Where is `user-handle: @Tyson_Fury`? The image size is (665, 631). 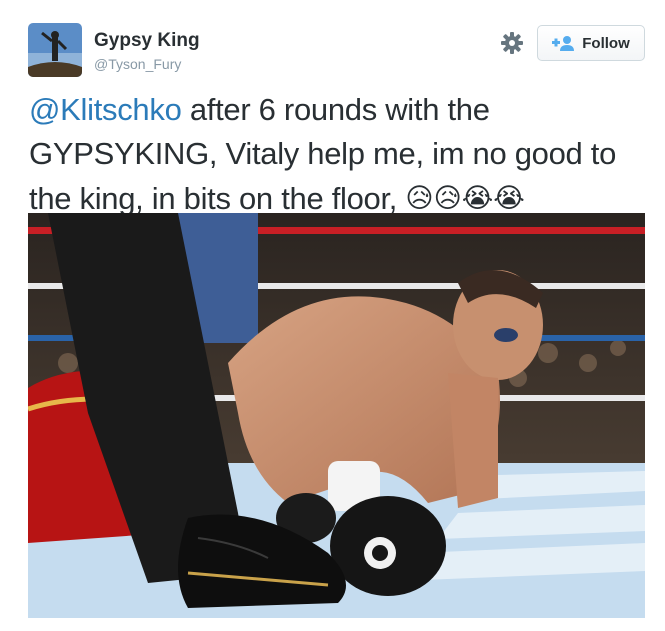
user-handle: @Tyson_Fury is located at coordinates (137, 64).